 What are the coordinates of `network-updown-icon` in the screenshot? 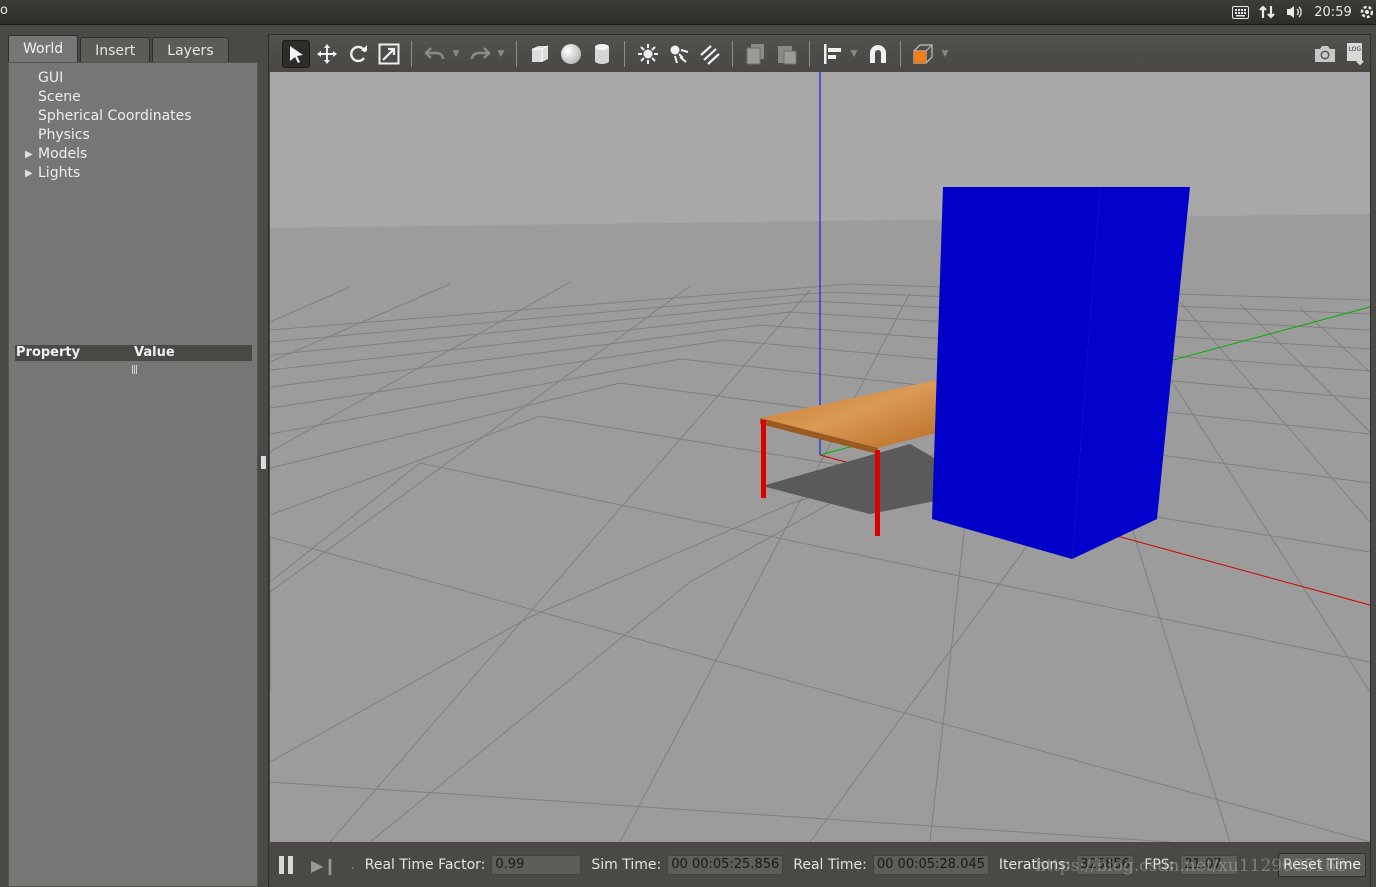 It's located at (1267, 12).